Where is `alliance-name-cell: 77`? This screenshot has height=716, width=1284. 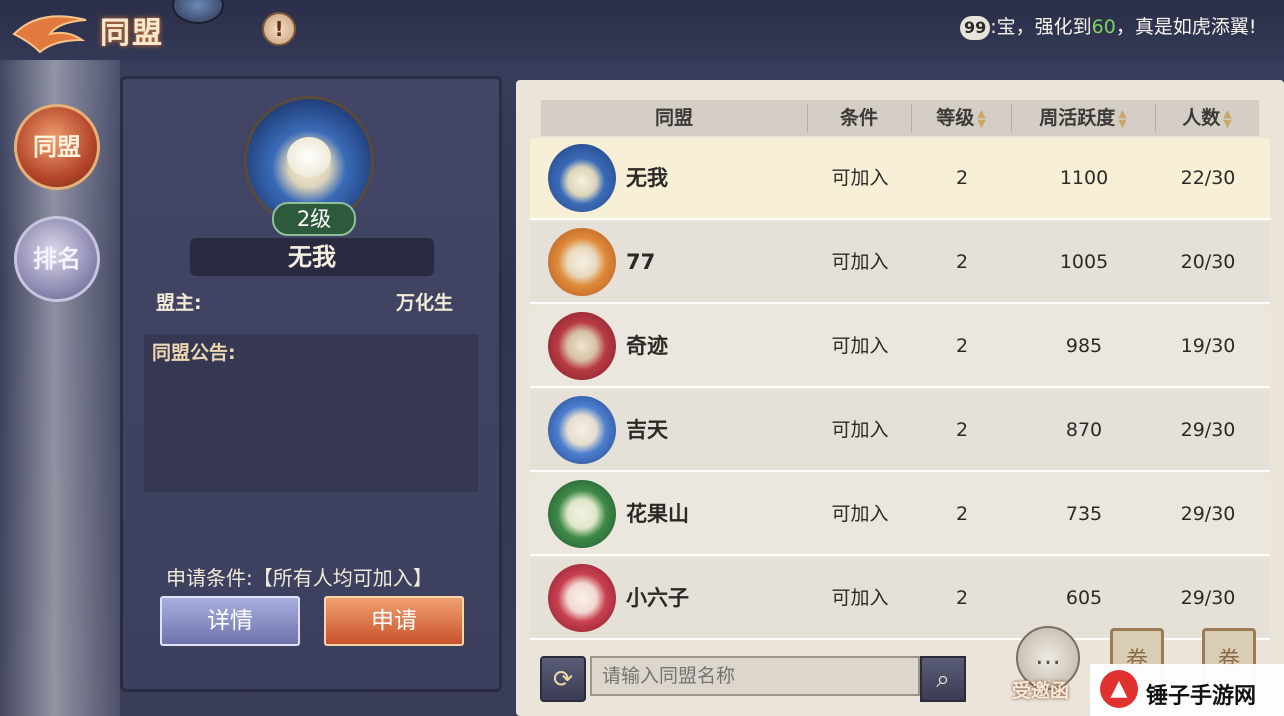
alliance-name-cell: 77 is located at coordinates (641, 262).